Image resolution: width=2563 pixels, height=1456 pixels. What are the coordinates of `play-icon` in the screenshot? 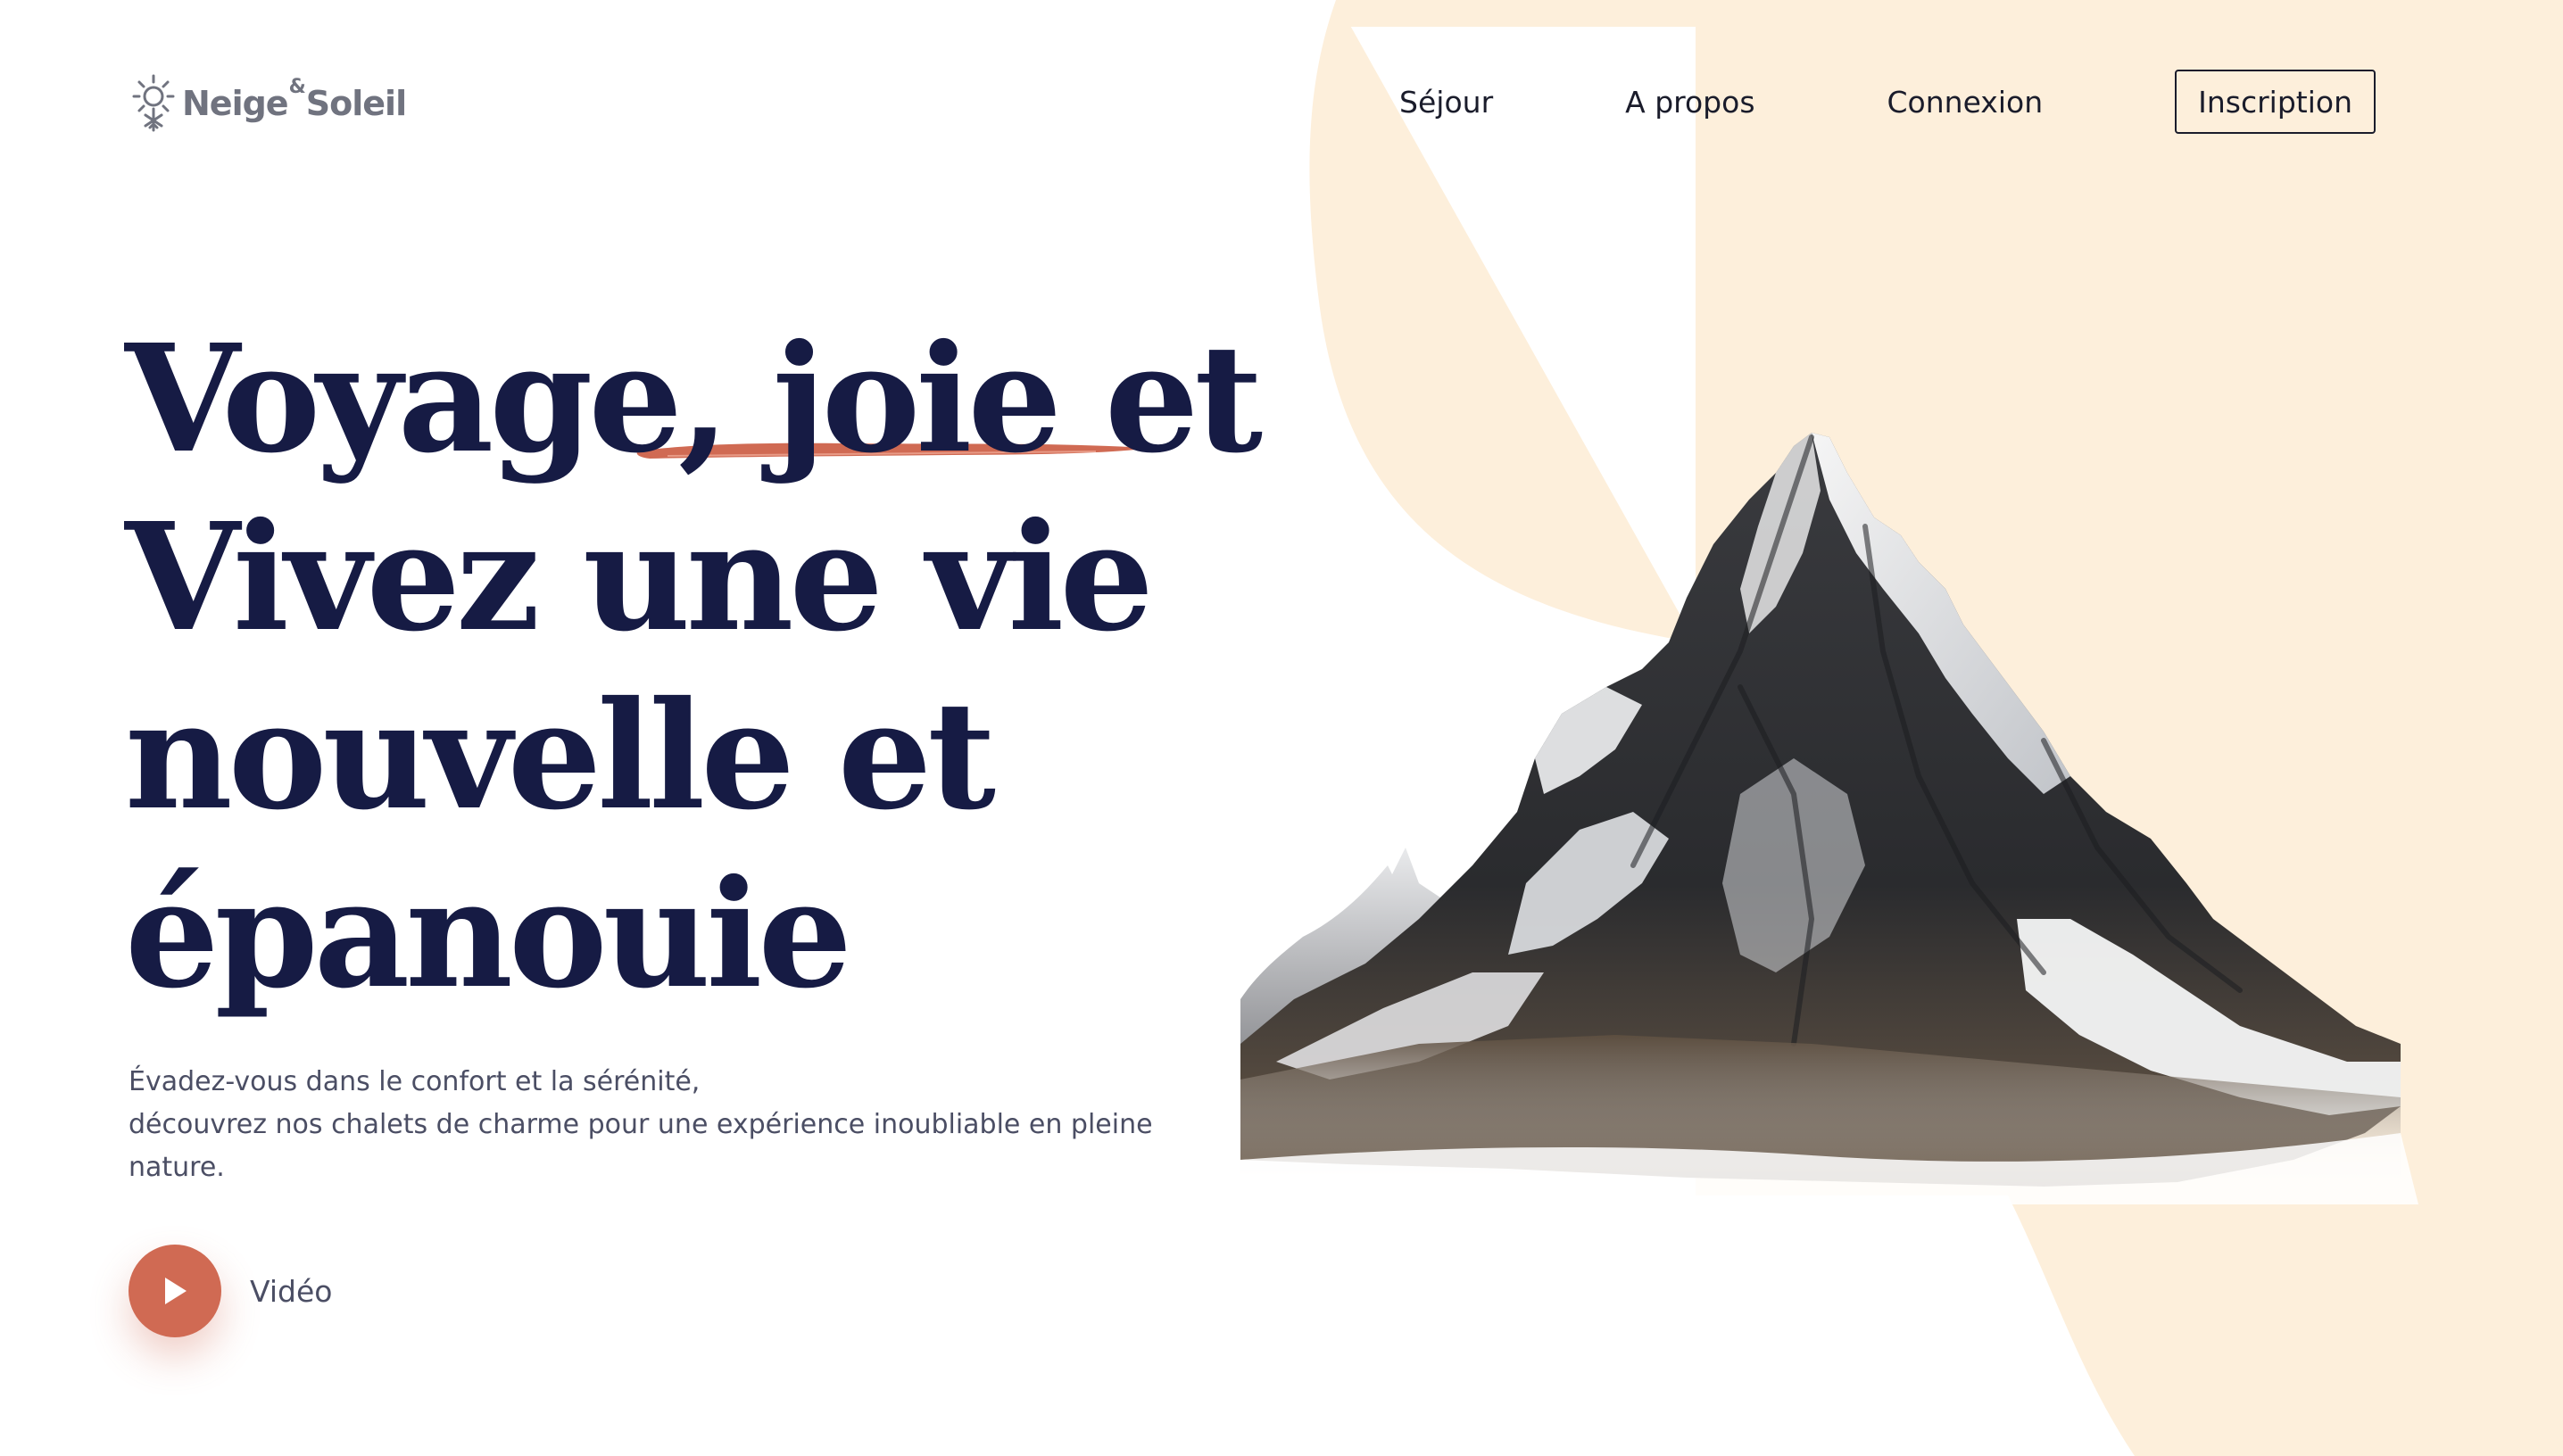 It's located at (176, 1291).